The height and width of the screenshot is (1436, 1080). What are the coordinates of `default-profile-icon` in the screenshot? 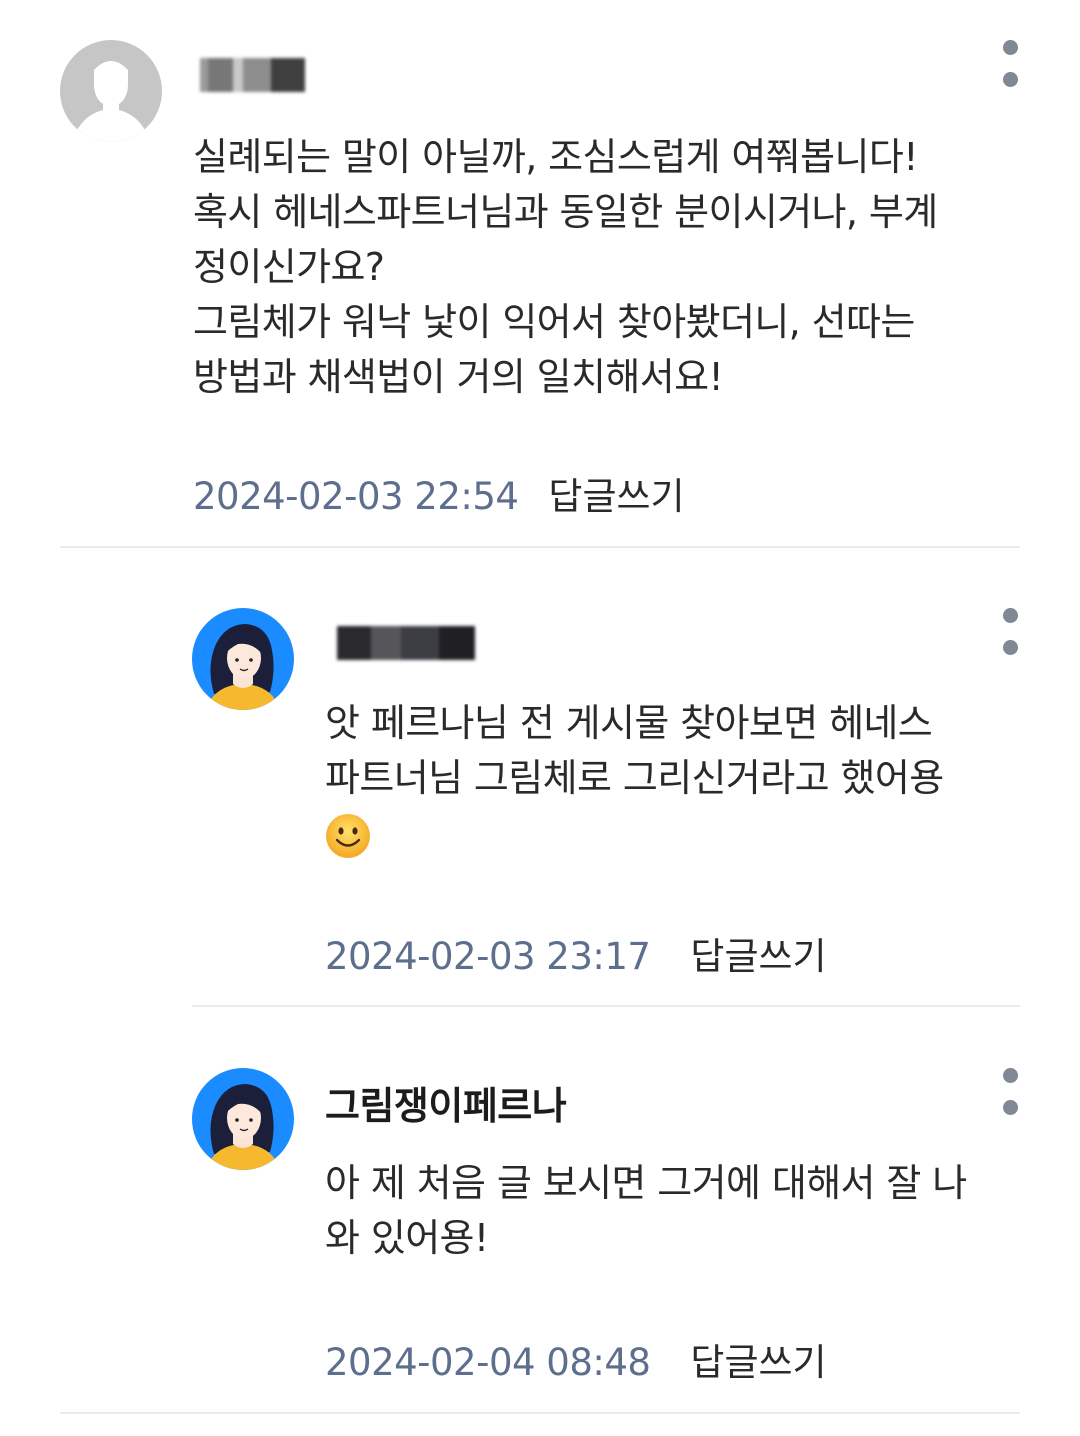 It's located at (111, 91).